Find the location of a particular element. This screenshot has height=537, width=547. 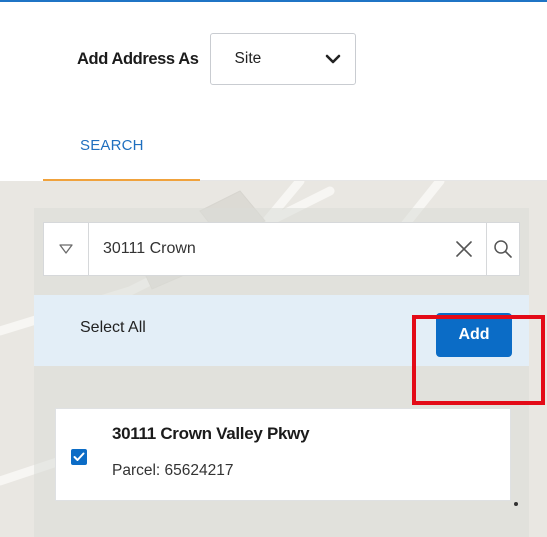

result-card: 30111 Crown Valley Pkwy Parcel: 65624217 is located at coordinates (283, 454).